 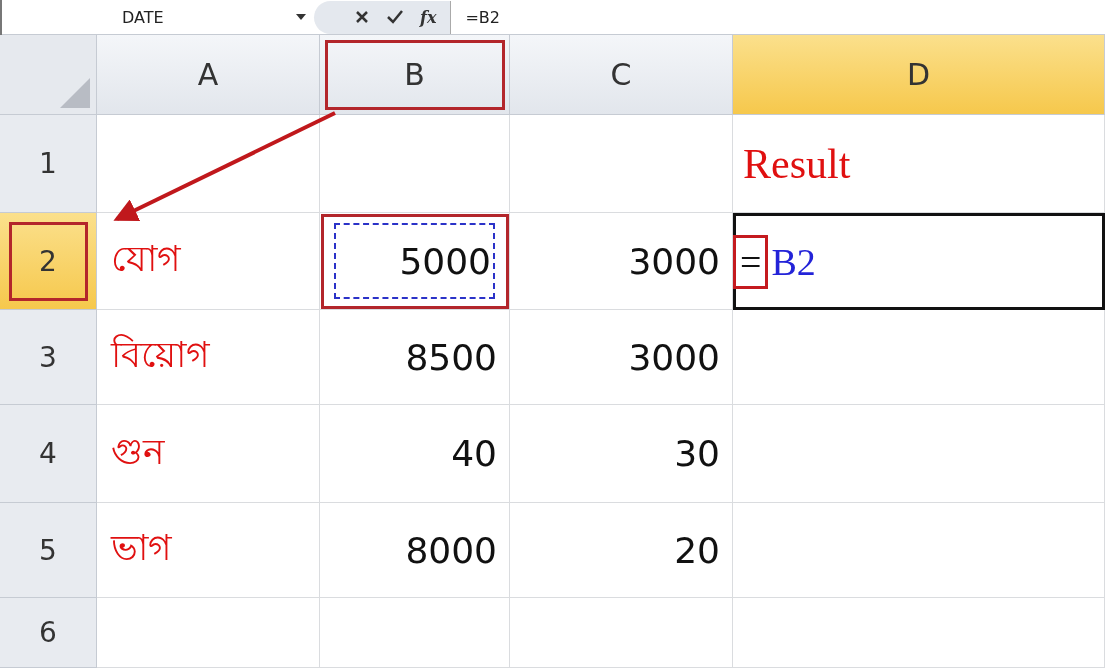 I want to click on dropdown-caret-icon, so click(x=301, y=17).